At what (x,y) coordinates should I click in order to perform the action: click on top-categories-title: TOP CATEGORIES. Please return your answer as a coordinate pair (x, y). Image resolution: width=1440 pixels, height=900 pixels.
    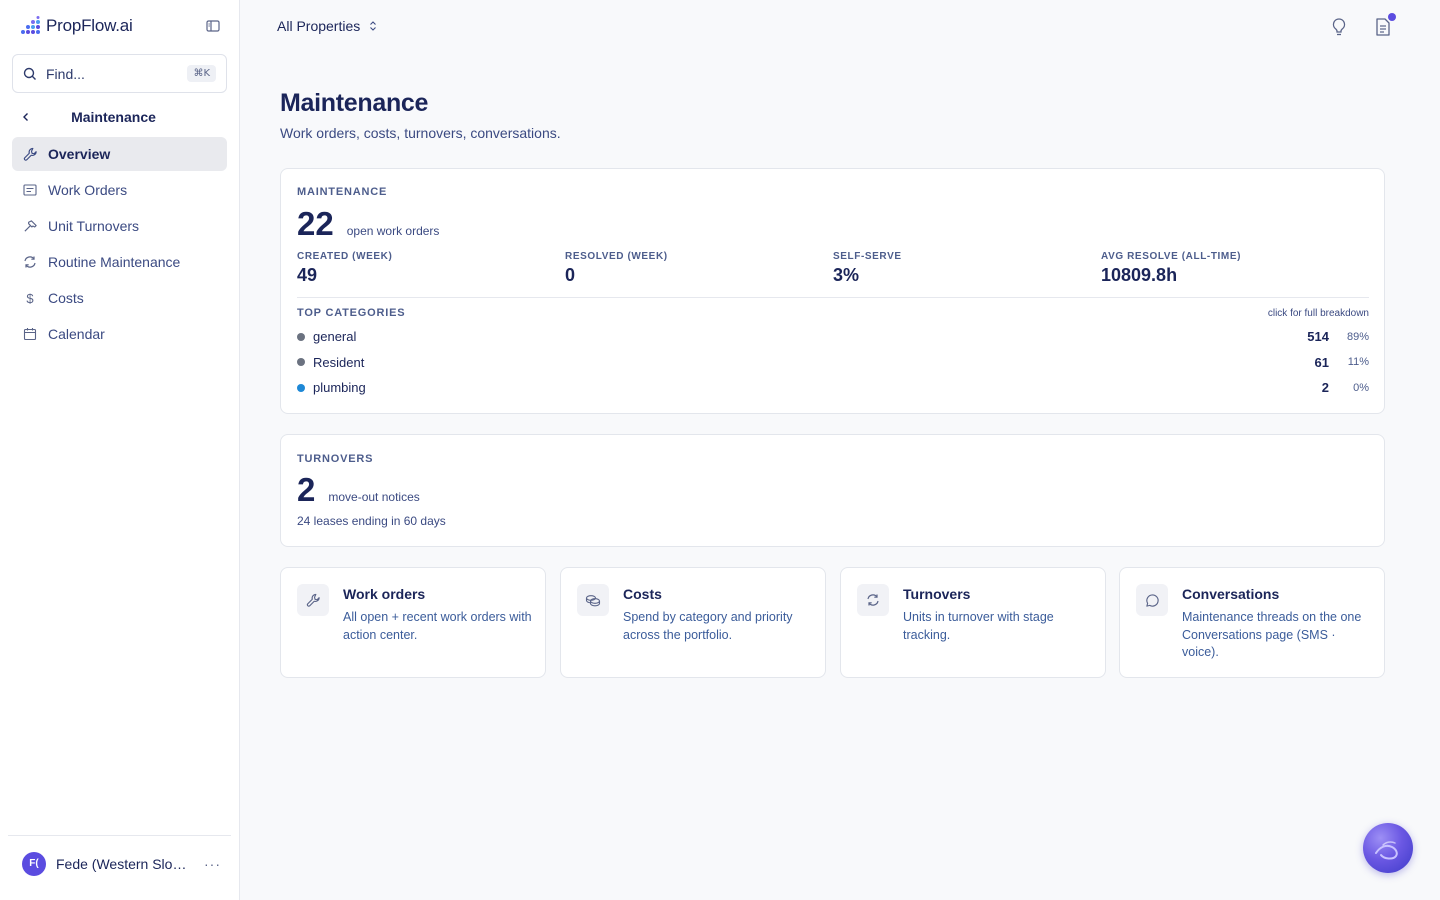
    Looking at the image, I should click on (351, 313).